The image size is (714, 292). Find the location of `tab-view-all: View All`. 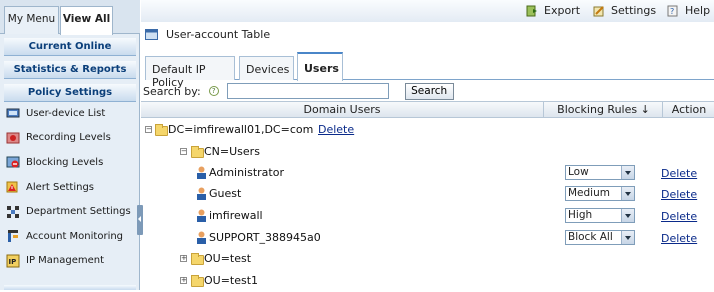

tab-view-all: View All is located at coordinates (86, 20).